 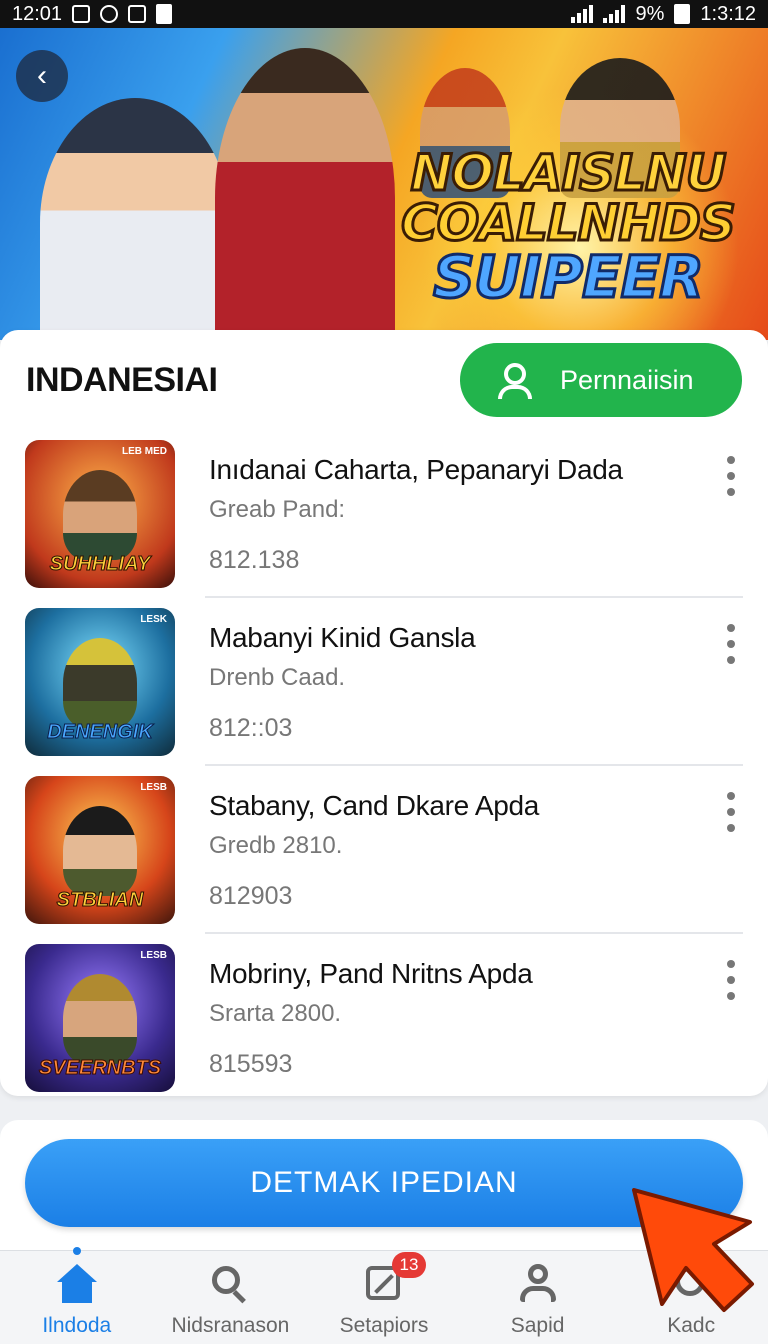 I want to click on nav-item-profile: Sapid, so click(x=538, y=1297).